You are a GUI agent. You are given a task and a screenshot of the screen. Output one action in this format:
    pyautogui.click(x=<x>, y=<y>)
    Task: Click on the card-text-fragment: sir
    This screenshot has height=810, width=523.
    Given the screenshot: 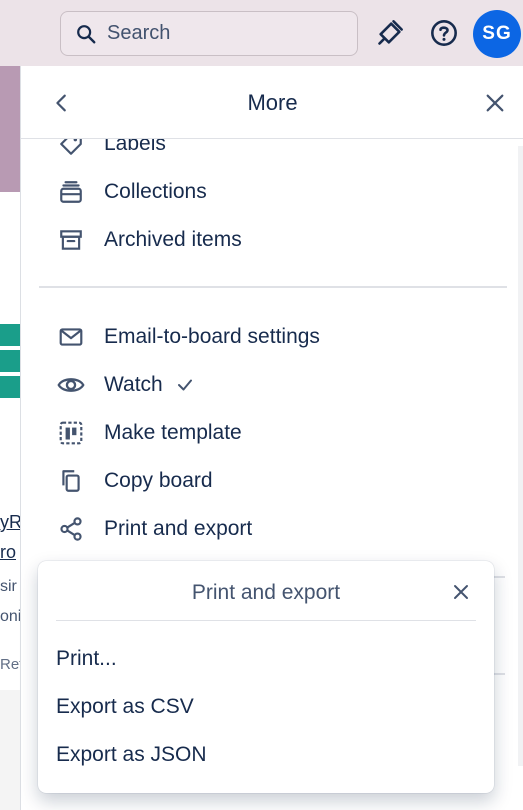 What is the action you would take?
    pyautogui.click(x=8, y=586)
    